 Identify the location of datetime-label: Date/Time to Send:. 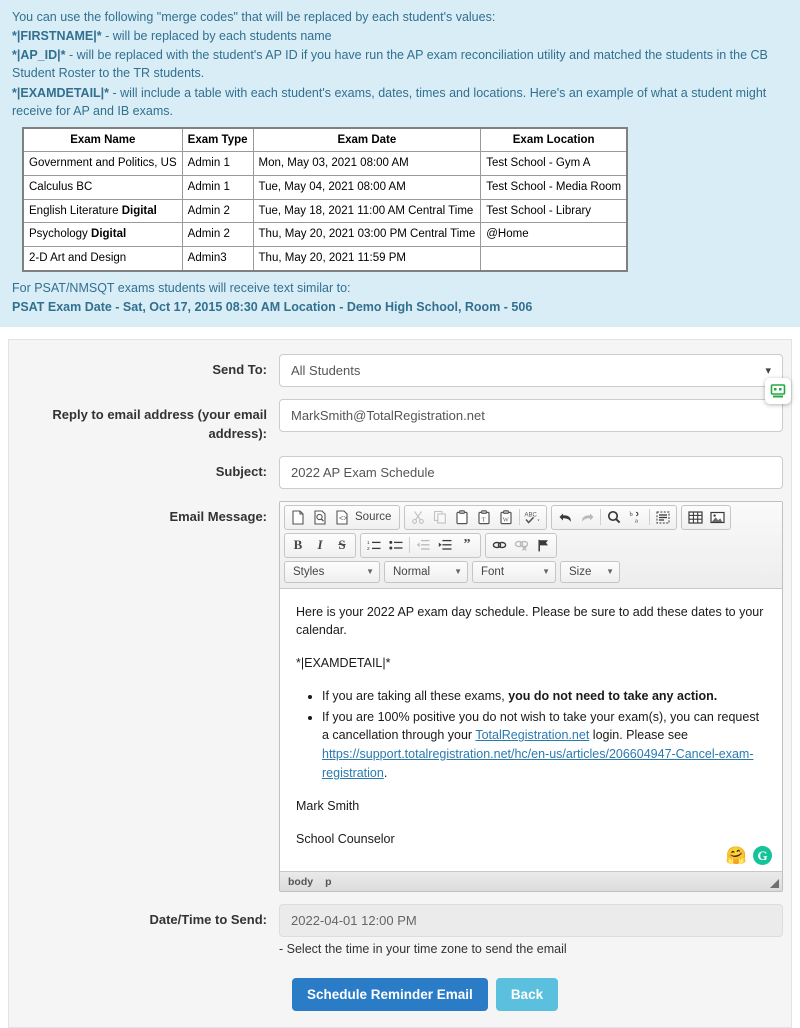
(208, 920).